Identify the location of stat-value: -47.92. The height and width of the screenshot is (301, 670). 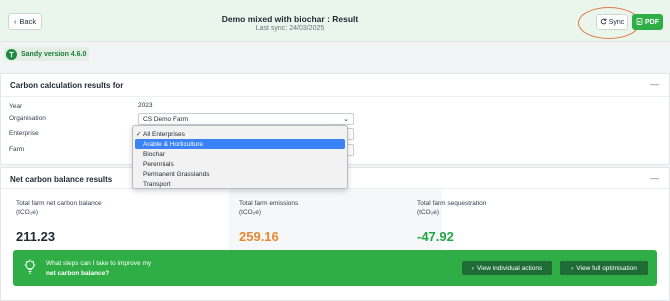
(435, 236).